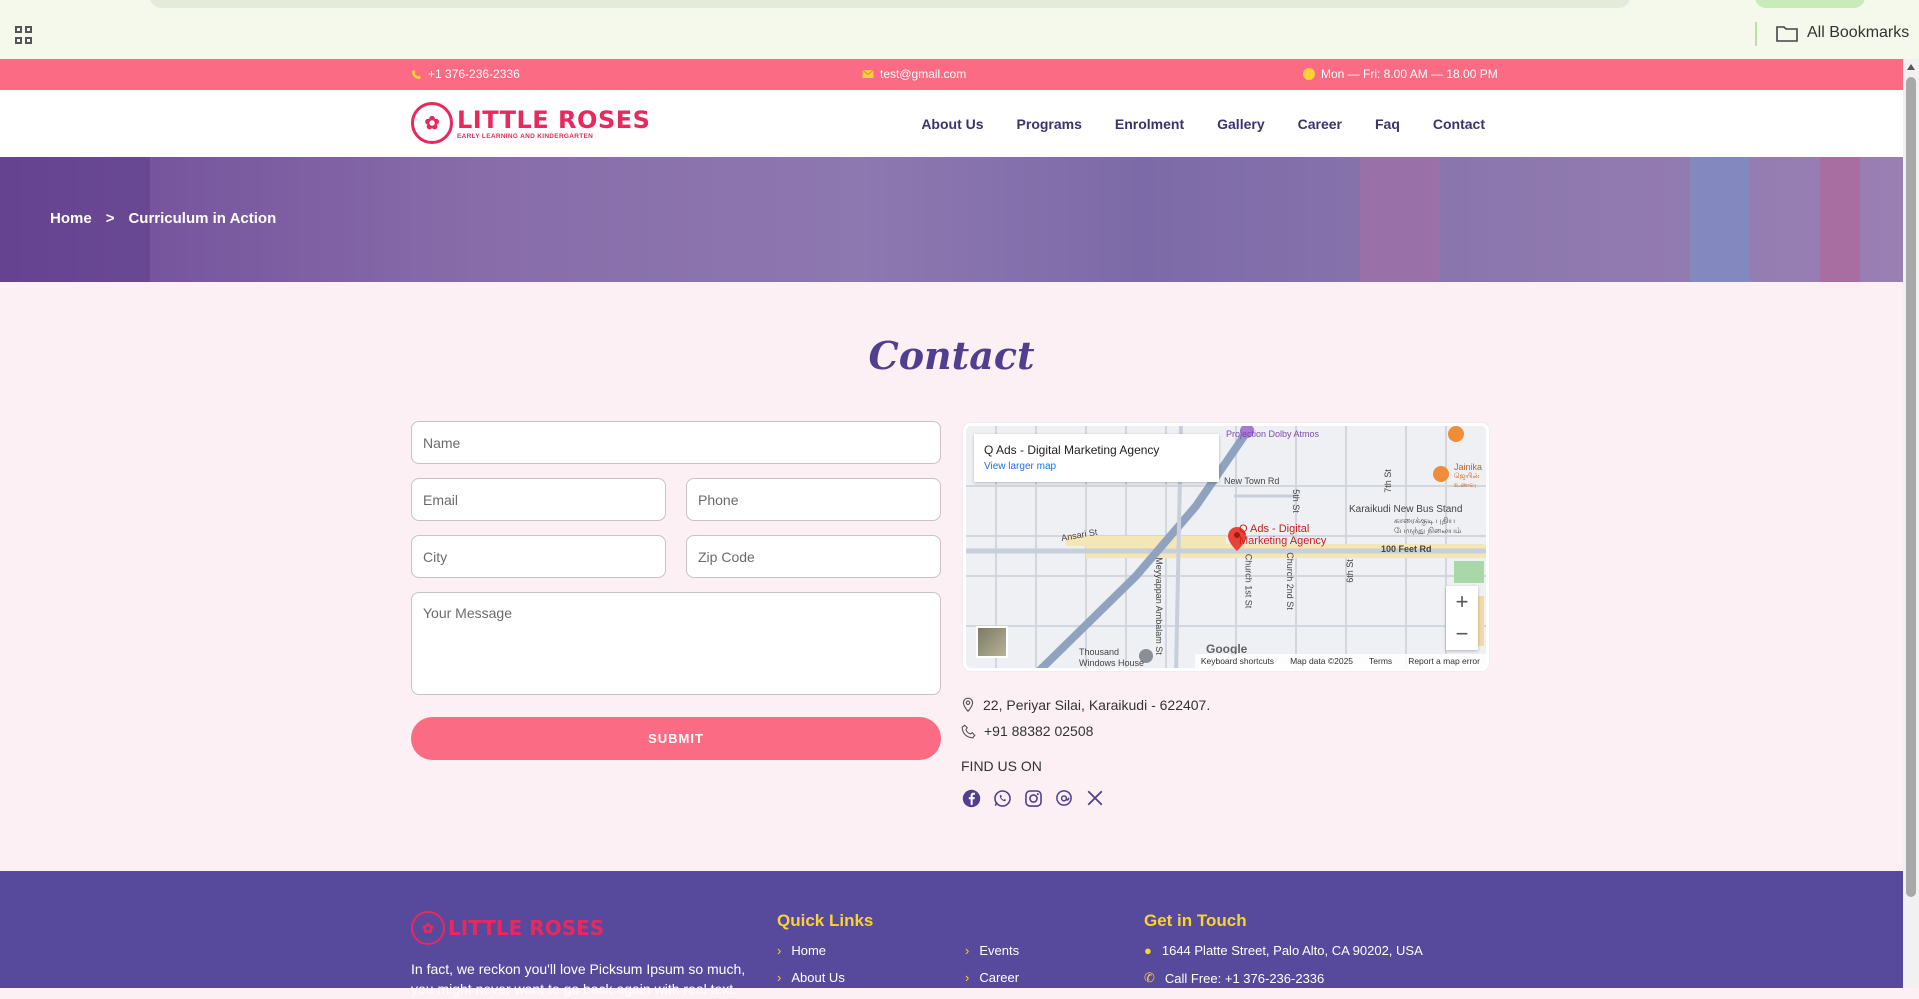 This screenshot has height=999, width=1919. Describe the element at coordinates (435, 556) in the screenshot. I see `city-placeholder: City` at that location.